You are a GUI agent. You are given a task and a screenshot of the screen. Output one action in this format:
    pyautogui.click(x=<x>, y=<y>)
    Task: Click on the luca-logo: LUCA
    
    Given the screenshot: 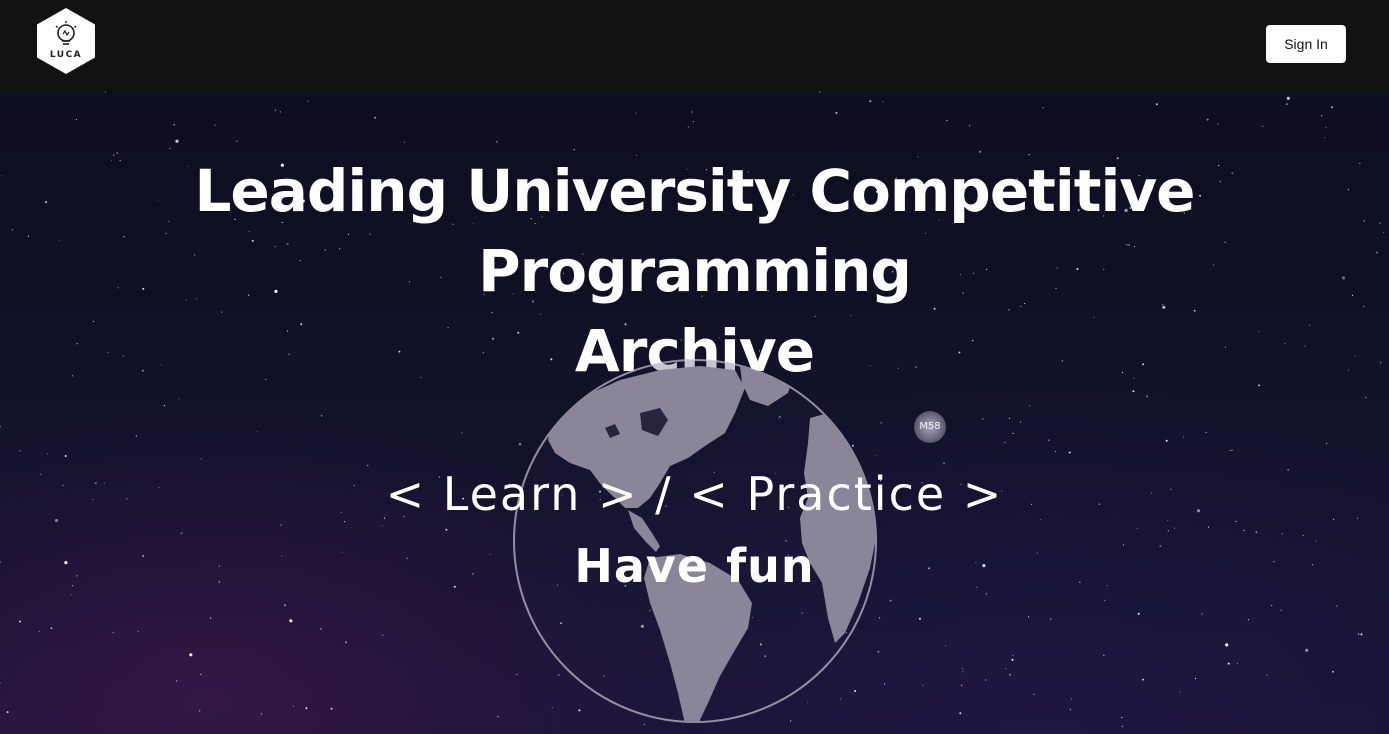 What is the action you would take?
    pyautogui.click(x=66, y=41)
    